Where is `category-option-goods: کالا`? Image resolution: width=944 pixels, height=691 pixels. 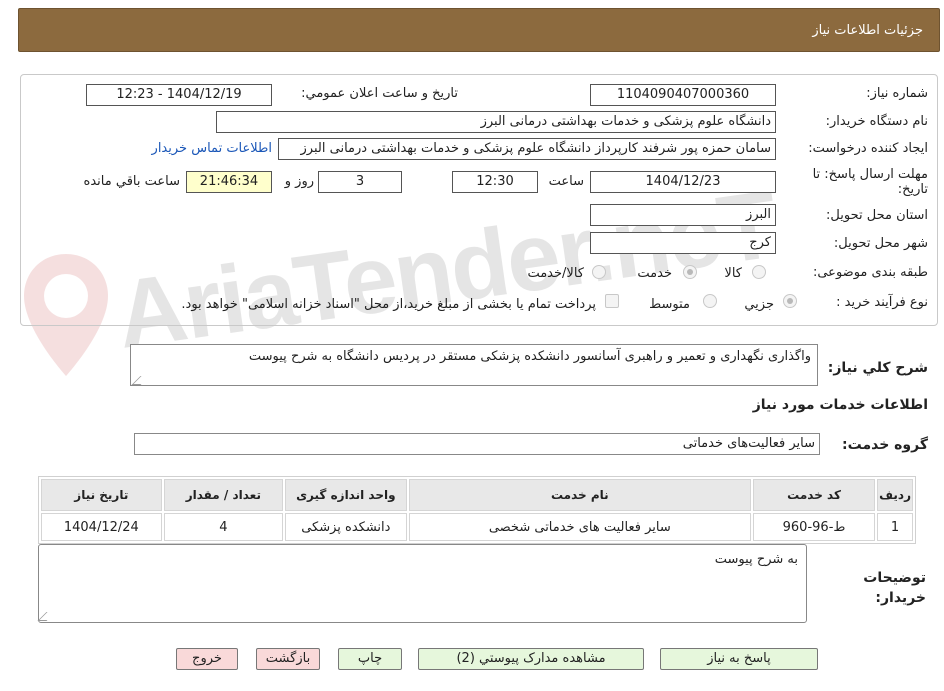 category-option-goods: کالا is located at coordinates (733, 273).